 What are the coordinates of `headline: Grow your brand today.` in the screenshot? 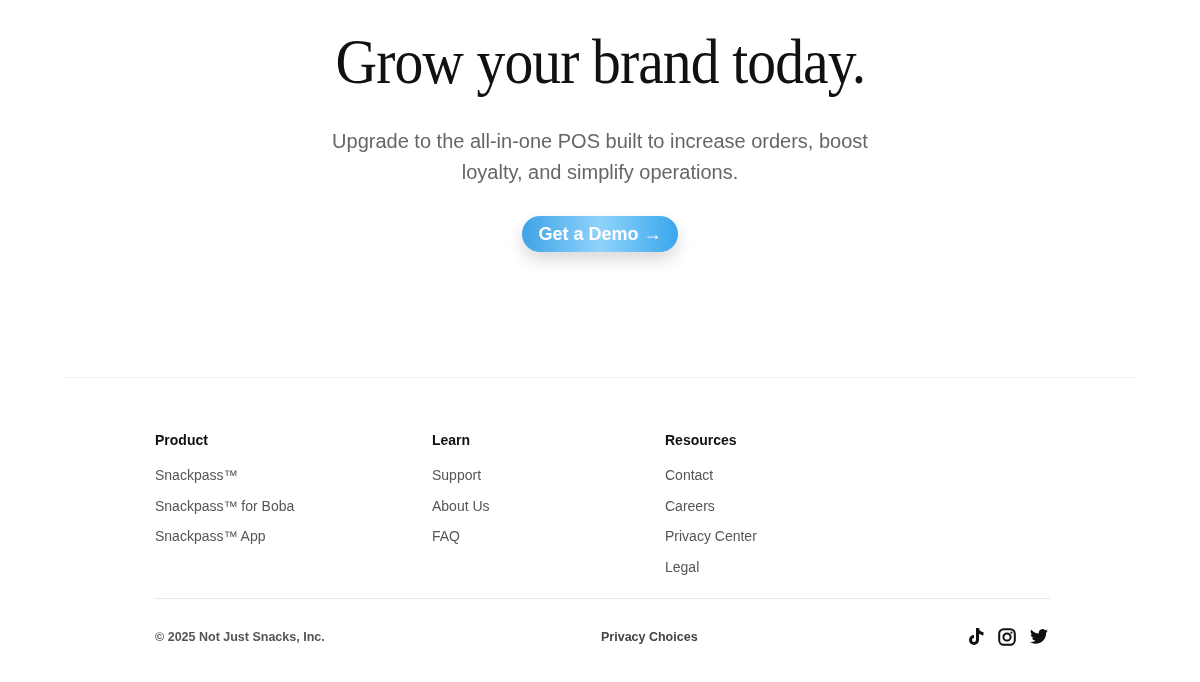 It's located at (600, 62).